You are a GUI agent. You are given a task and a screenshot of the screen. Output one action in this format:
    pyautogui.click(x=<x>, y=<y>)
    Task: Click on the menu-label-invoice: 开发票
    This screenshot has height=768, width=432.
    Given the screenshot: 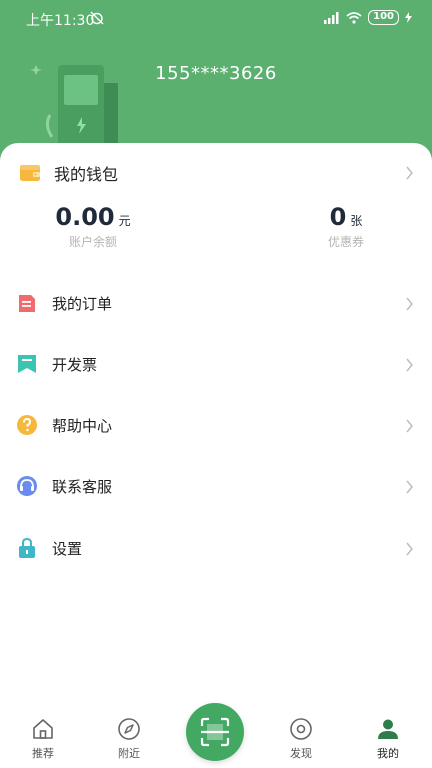 What is the action you would take?
    pyautogui.click(x=75, y=365)
    